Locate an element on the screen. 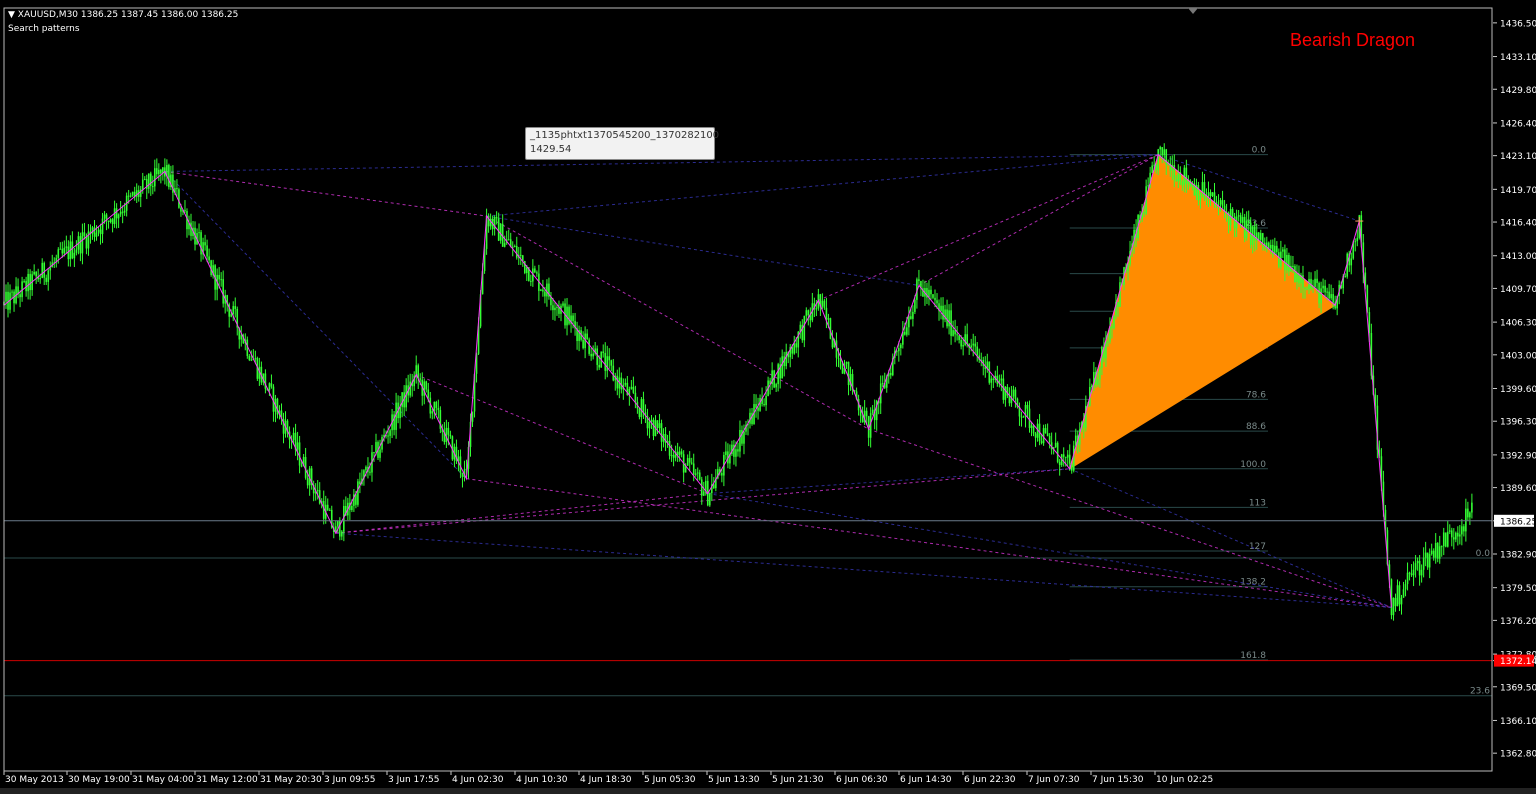 The image size is (1536, 794). time-label: 5 Jun 05:30 is located at coordinates (670, 780).